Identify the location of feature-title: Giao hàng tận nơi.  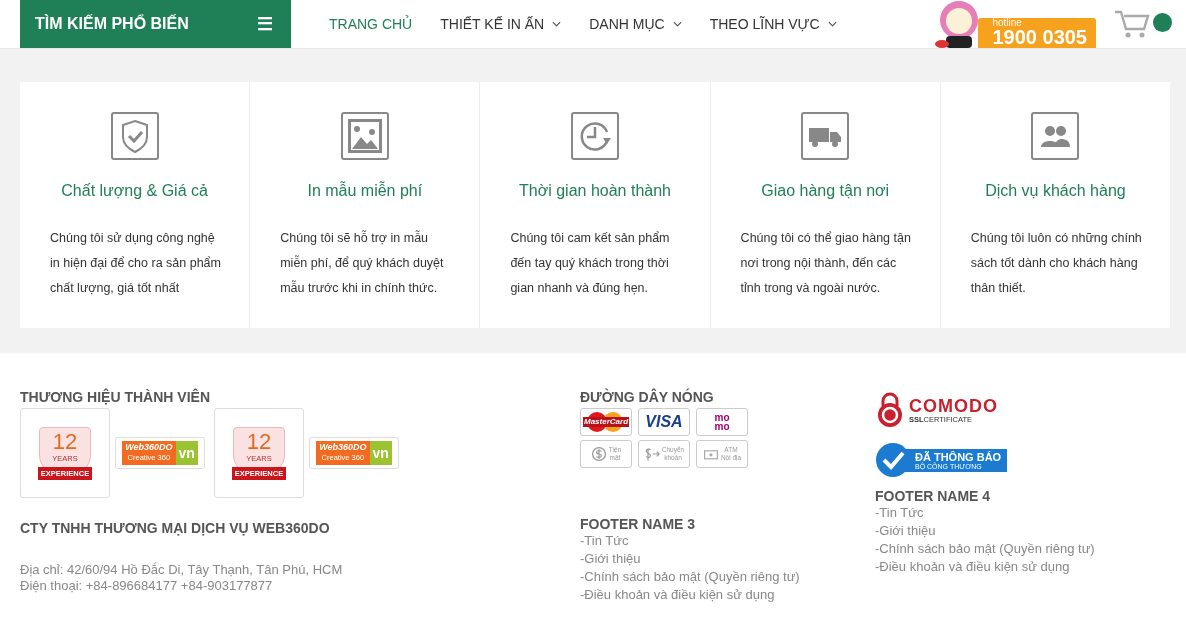
(825, 191).